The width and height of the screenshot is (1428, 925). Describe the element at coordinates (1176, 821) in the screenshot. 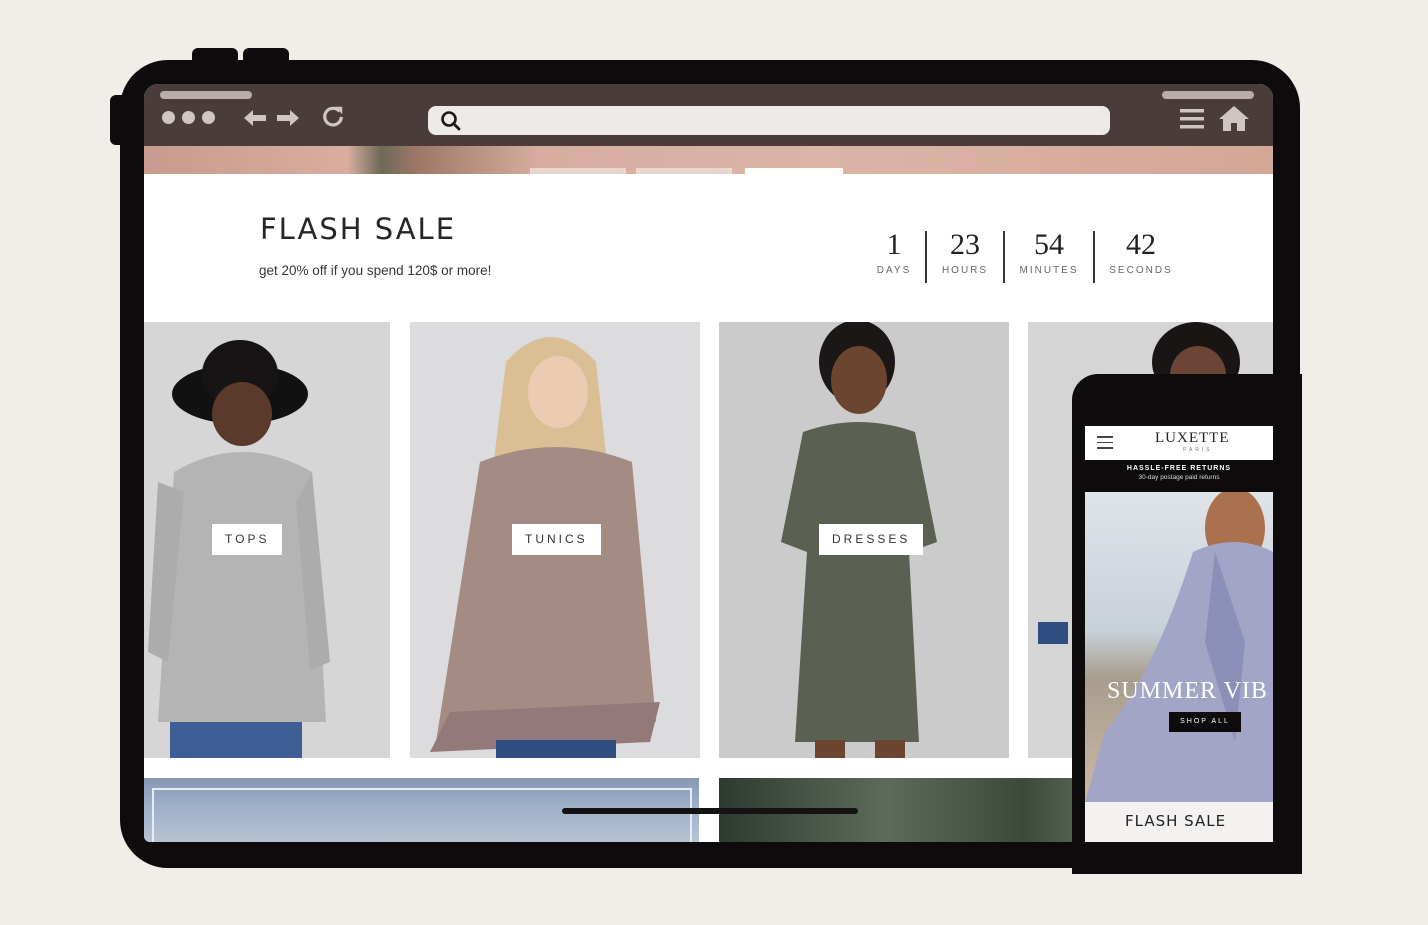

I see `phone-flash-sale-title: FLASH SALE` at that location.